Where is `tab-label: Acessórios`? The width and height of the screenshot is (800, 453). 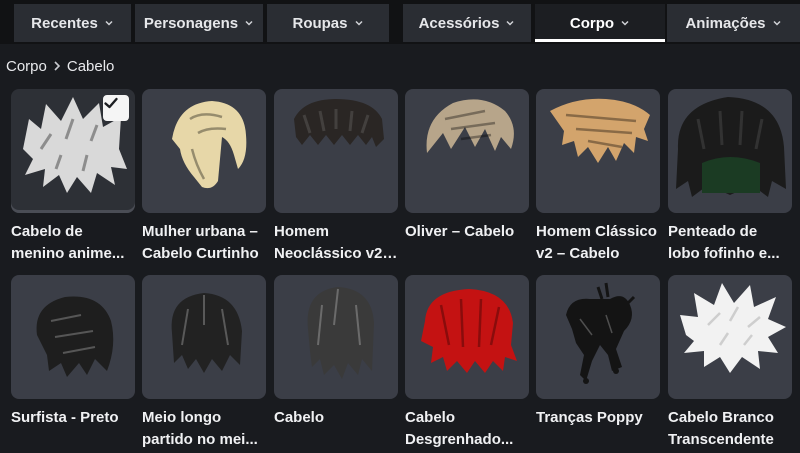 tab-label: Acessórios is located at coordinates (459, 23).